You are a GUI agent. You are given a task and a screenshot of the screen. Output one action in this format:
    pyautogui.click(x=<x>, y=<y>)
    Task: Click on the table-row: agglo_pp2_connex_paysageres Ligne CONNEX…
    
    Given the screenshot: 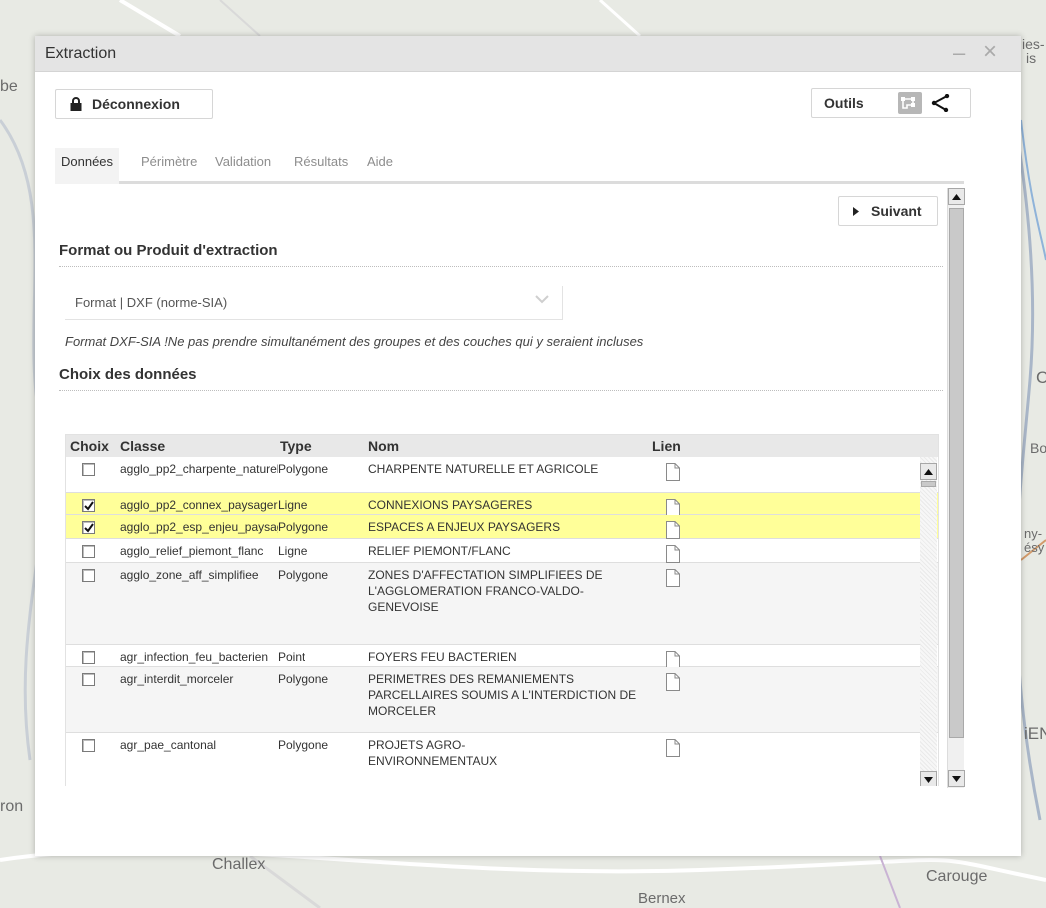 What is the action you would take?
    pyautogui.click(x=502, y=505)
    